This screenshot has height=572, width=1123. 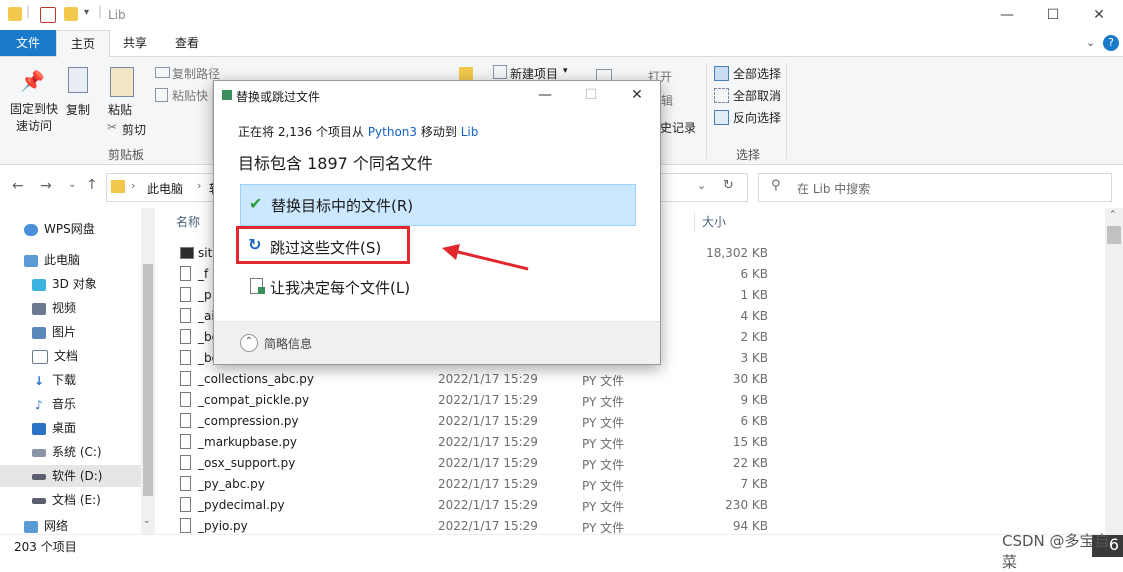 What do you see at coordinates (78, 109) in the screenshot?
I see `copy-button: 复制` at bounding box center [78, 109].